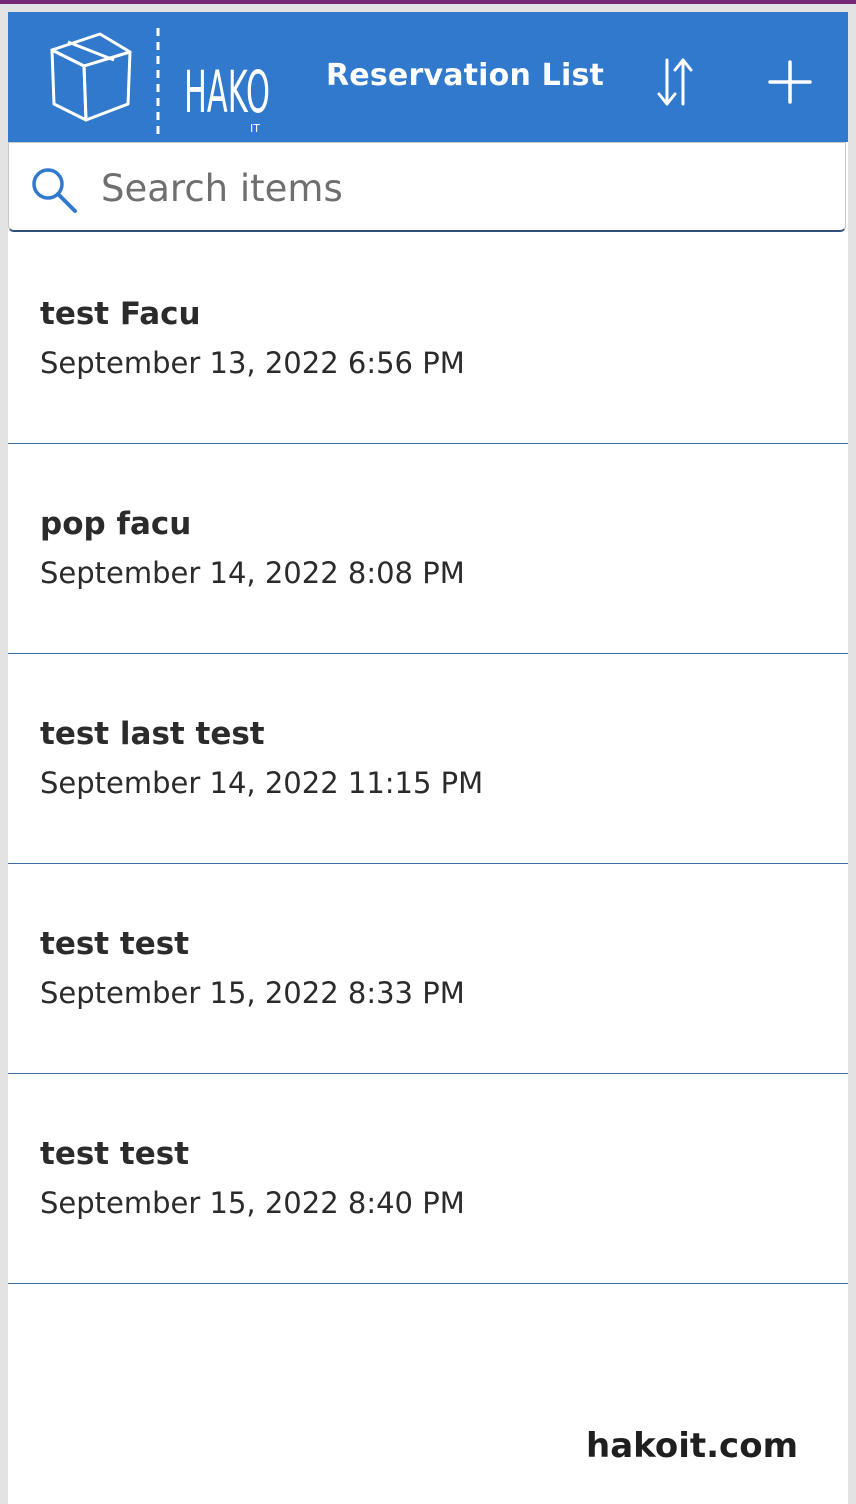 The image size is (856, 1504). I want to click on item-date: September 15, 2022 8:40 PM, so click(252, 1203).